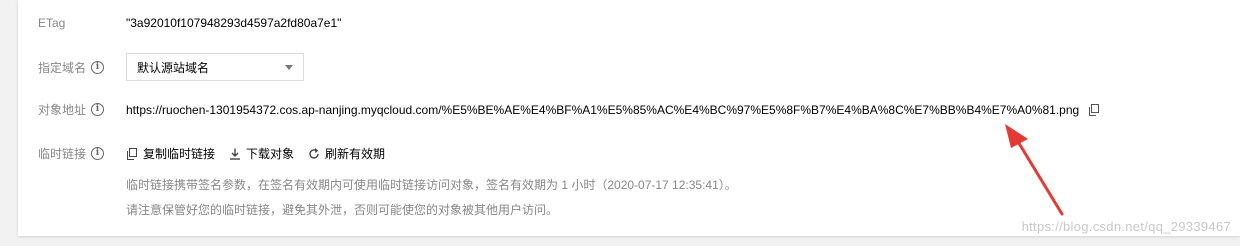 The image size is (1240, 246). I want to click on temp-link-actions: 复制临时链接 下载对象 刷新有效期, so click(255, 153).